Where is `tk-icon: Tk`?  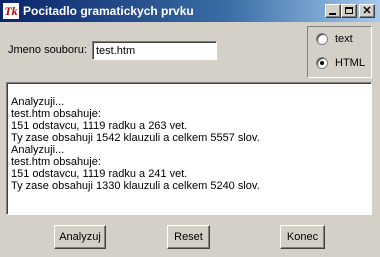
tk-icon: Tk is located at coordinates (11, 11).